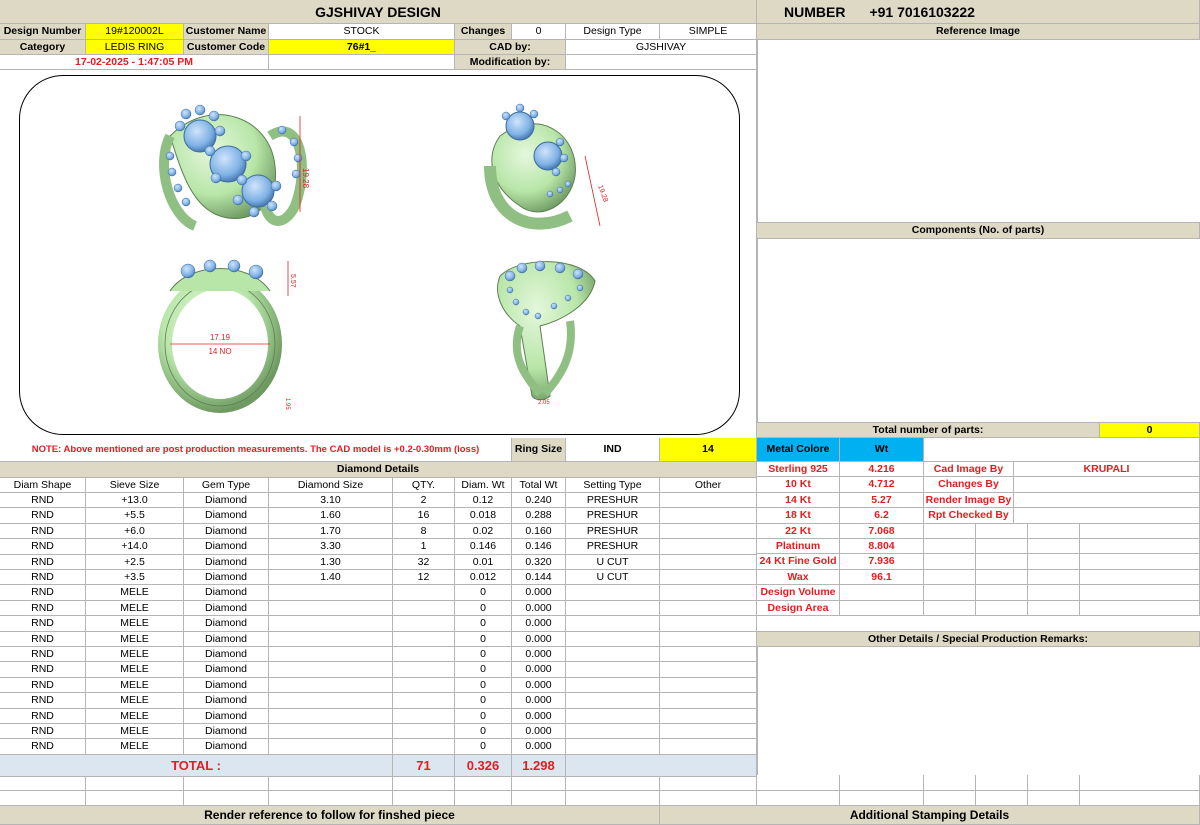 The image size is (1200, 825). I want to click on cell-diam-wt: 0.01, so click(483, 562).